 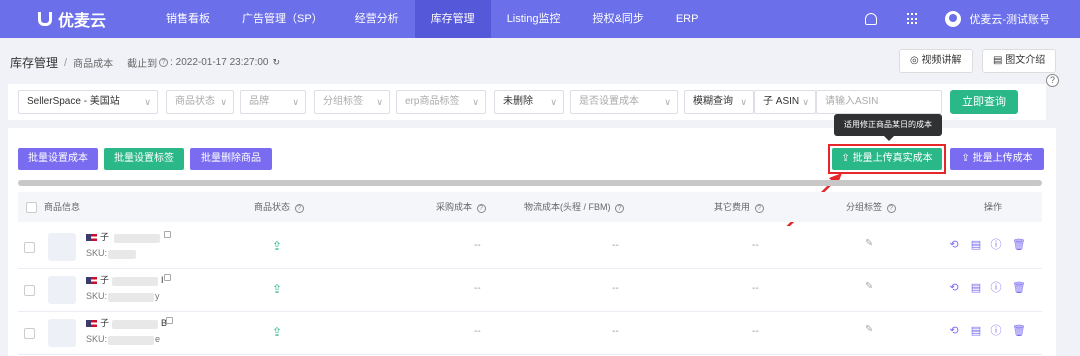 I want to click on nav-right: 优麦云-测试账号, so click(x=972, y=19).